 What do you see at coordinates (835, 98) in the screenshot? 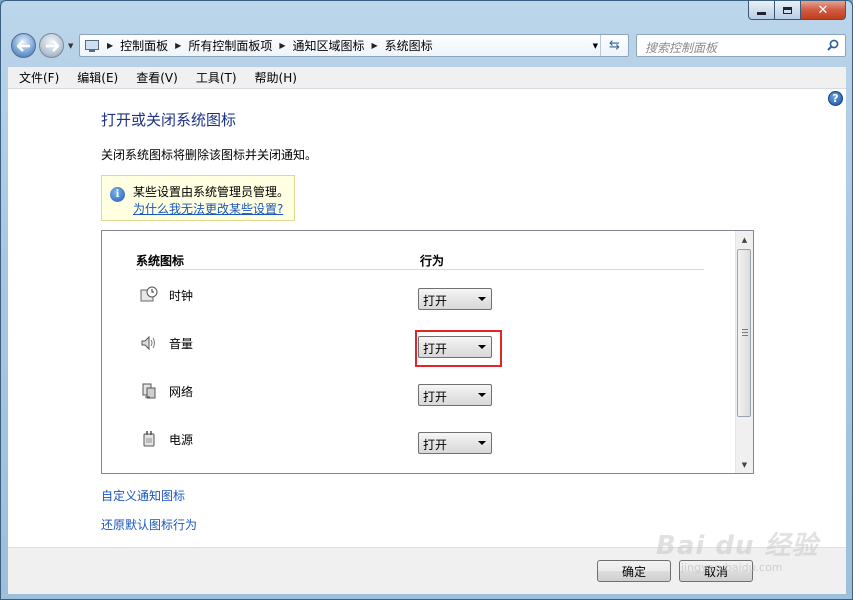
I see `help-icon: ?` at bounding box center [835, 98].